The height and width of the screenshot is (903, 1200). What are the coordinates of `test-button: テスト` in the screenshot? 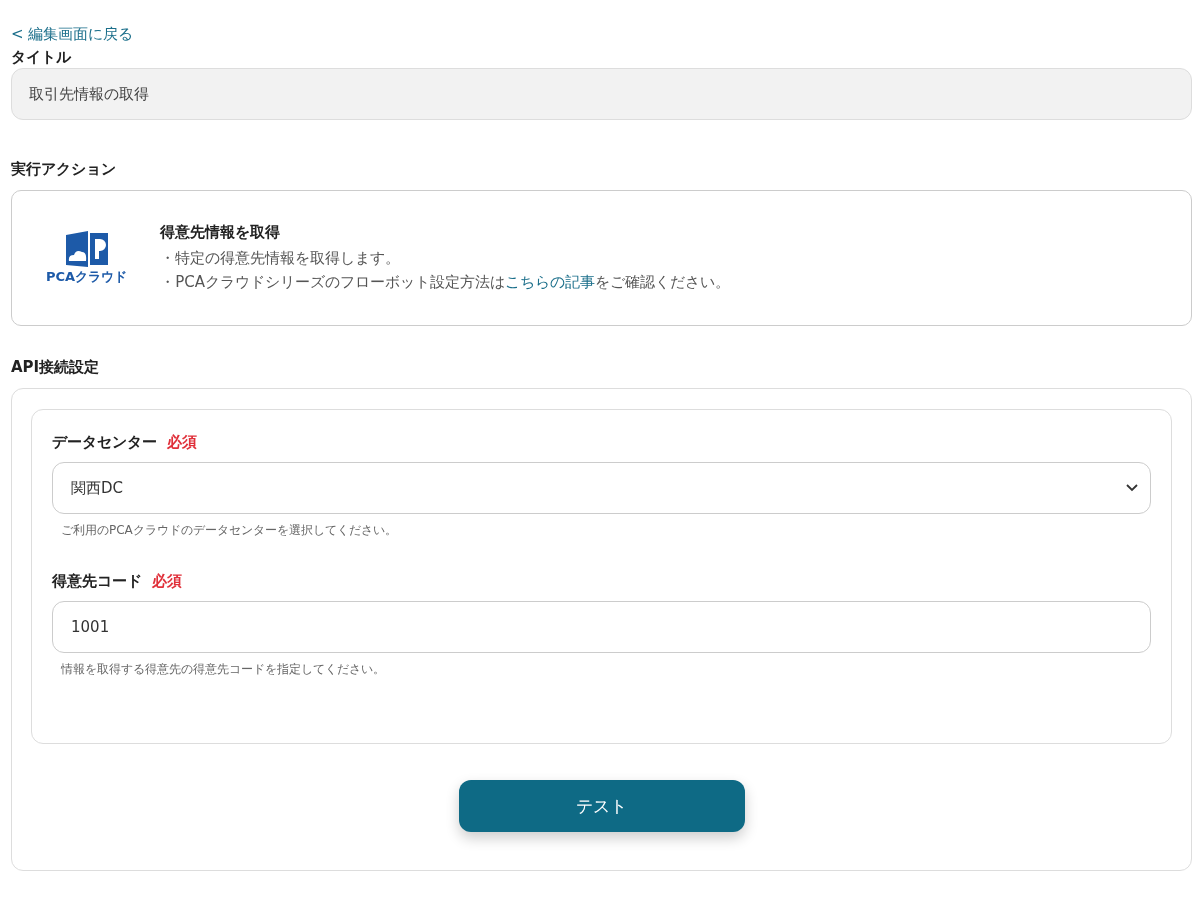 It's located at (601, 806).